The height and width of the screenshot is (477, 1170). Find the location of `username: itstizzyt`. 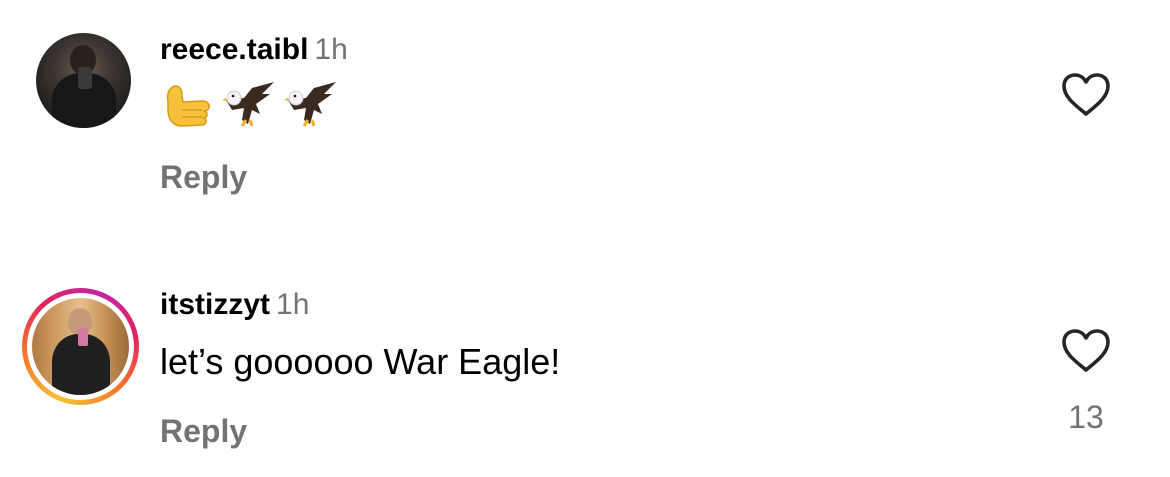

username: itstizzyt is located at coordinates (215, 304).